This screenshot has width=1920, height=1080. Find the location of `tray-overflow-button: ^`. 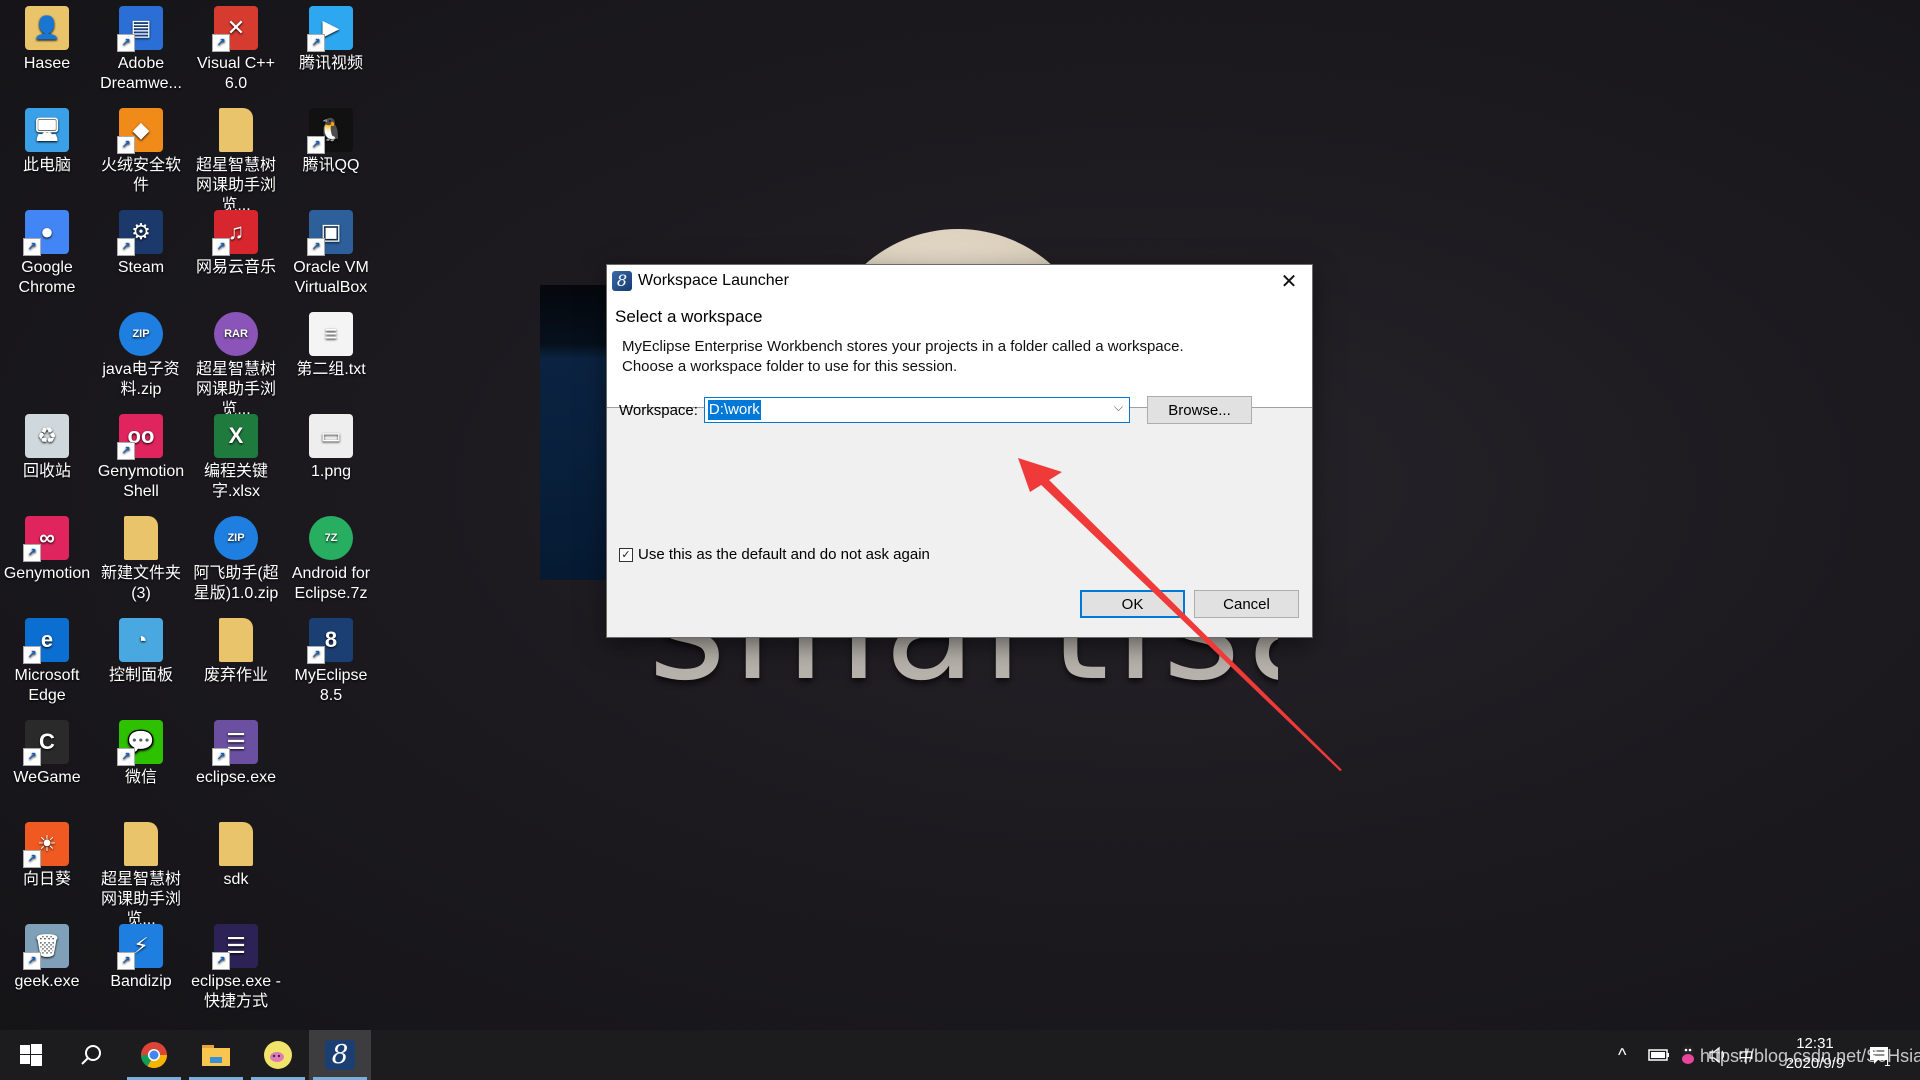

tray-overflow-button: ^ is located at coordinates (1622, 1055).